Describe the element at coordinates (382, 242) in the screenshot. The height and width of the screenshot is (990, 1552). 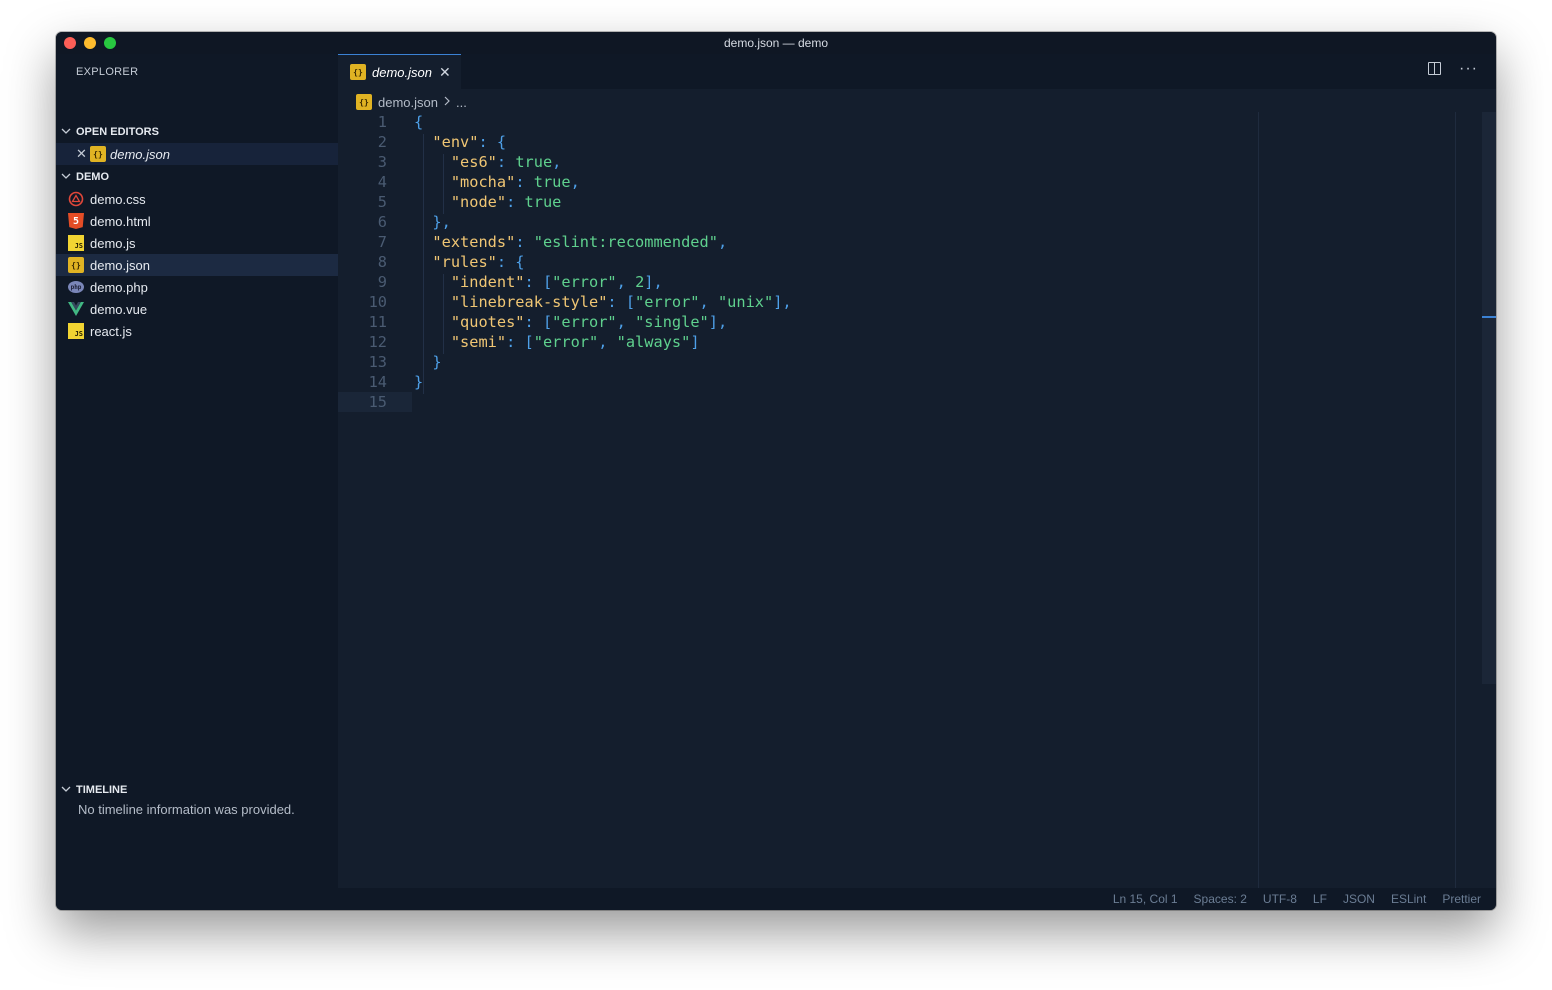
I see `line-number: 7` at that location.